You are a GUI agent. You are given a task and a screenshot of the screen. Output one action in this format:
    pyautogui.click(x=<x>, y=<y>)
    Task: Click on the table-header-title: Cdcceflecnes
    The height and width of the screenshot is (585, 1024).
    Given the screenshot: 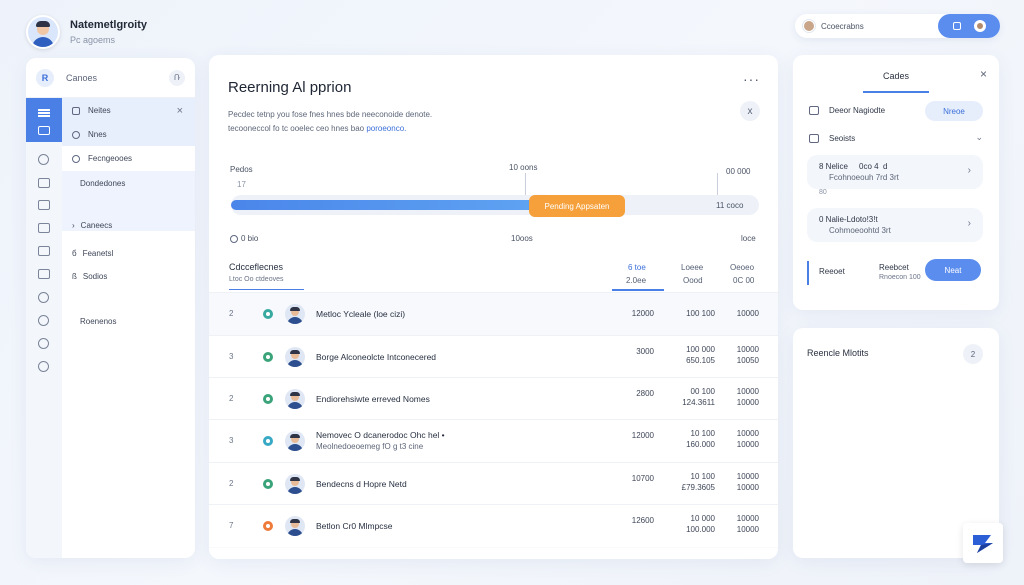 What is the action you would take?
    pyautogui.click(x=256, y=267)
    